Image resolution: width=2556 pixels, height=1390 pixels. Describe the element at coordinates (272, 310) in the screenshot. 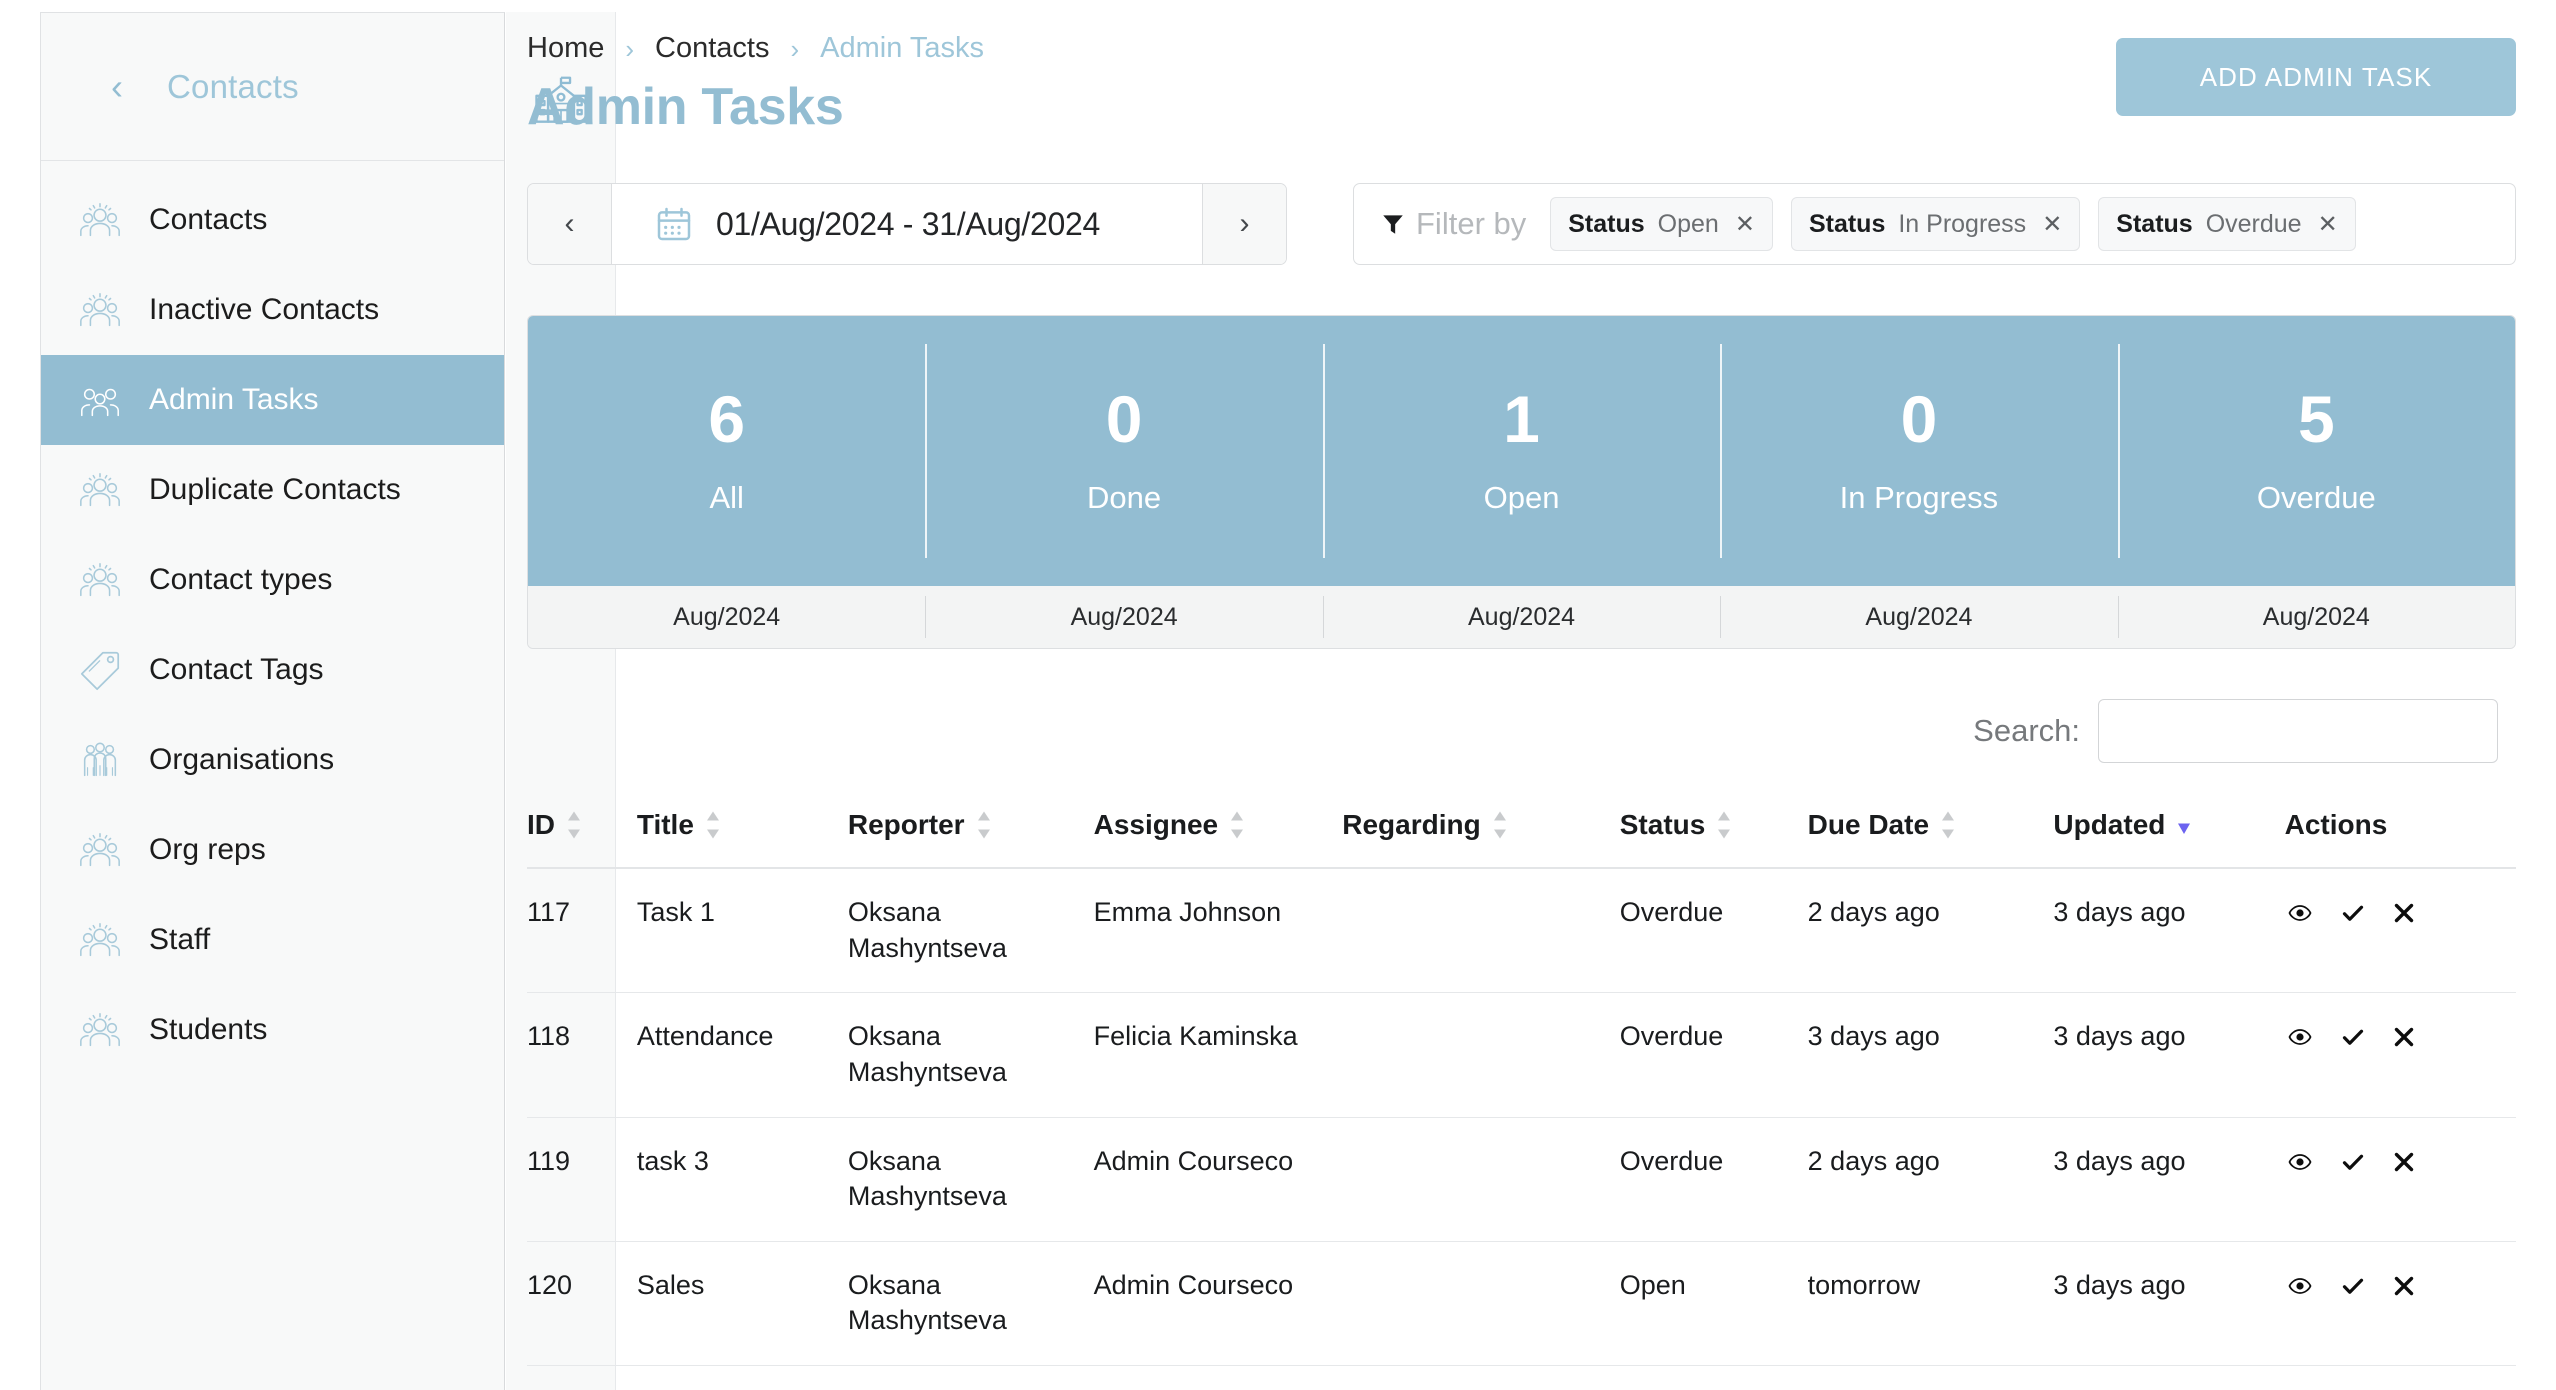

I see `sidebar-item-inactive-contacts: Inactive Contacts` at that location.